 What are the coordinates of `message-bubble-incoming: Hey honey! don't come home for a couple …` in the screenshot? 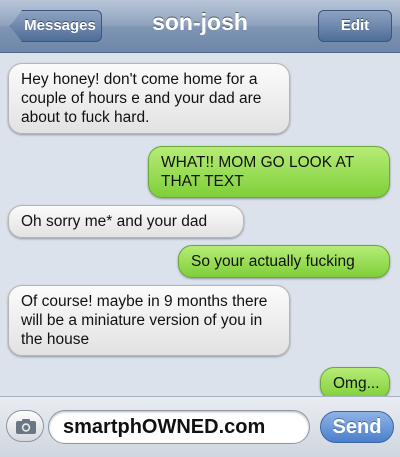 It's located at (149, 98).